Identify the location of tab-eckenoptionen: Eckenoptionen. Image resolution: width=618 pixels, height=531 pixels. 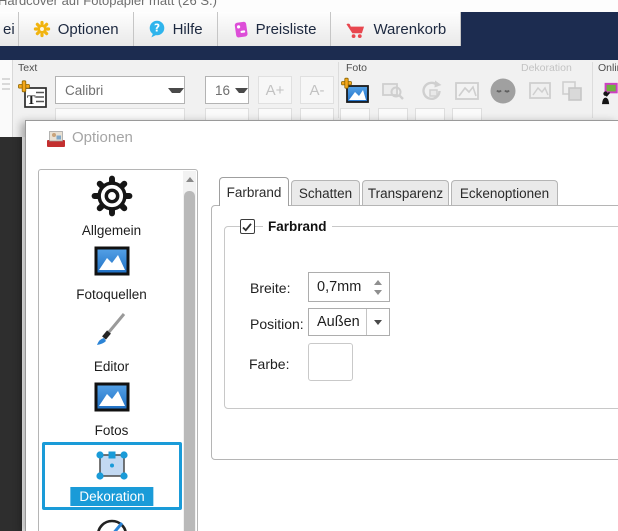
(504, 193).